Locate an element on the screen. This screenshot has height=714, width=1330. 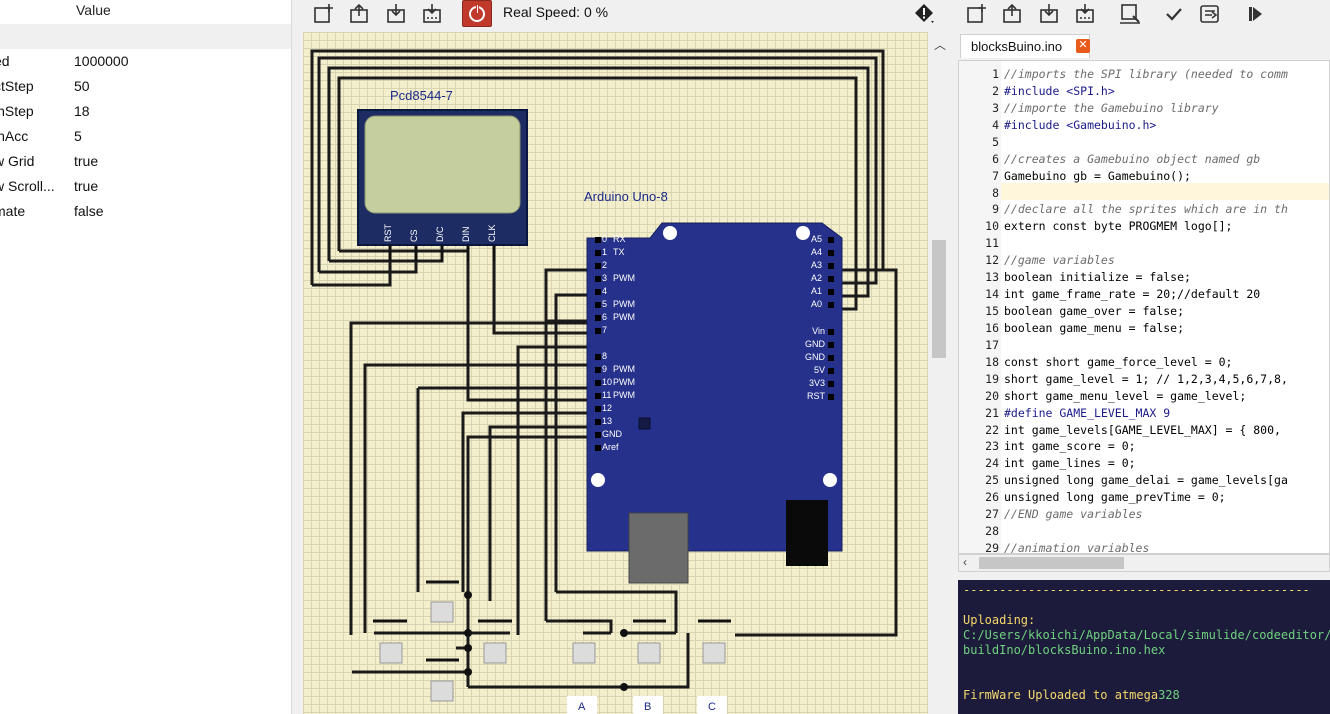
arduino-pin-number: 6 is located at coordinates (605, 317).